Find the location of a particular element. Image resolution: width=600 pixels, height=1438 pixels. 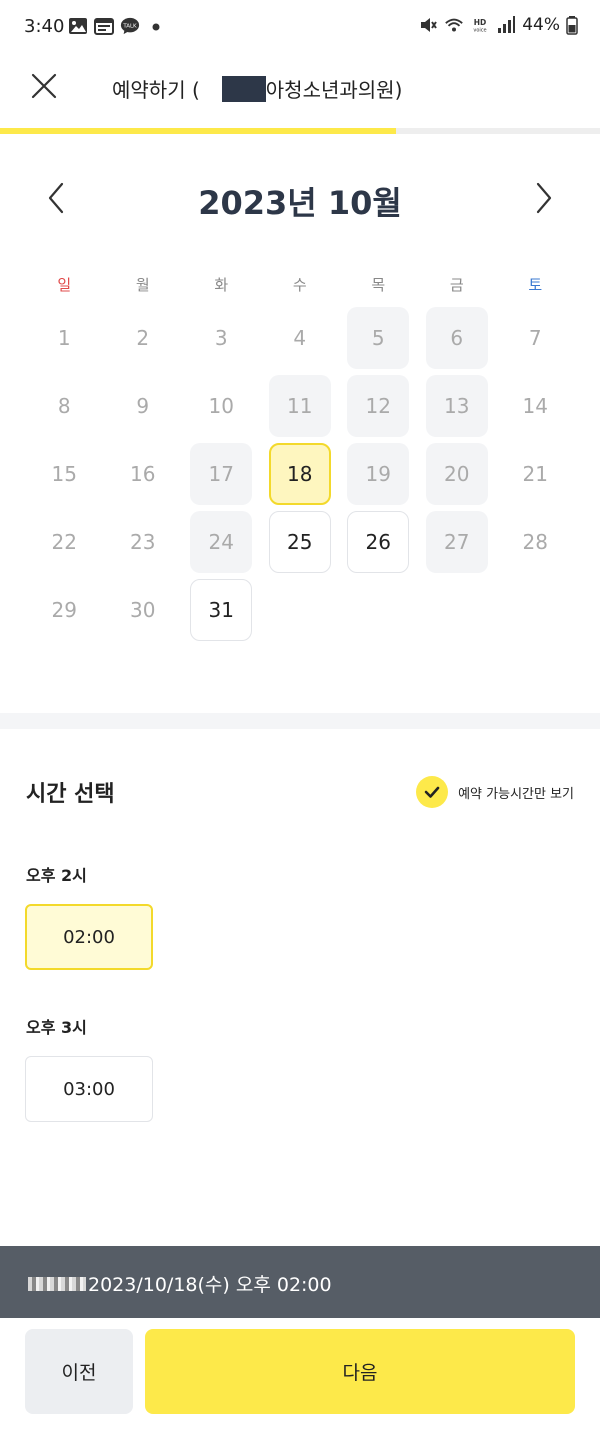

calendar-day: 24 is located at coordinates (221, 542).